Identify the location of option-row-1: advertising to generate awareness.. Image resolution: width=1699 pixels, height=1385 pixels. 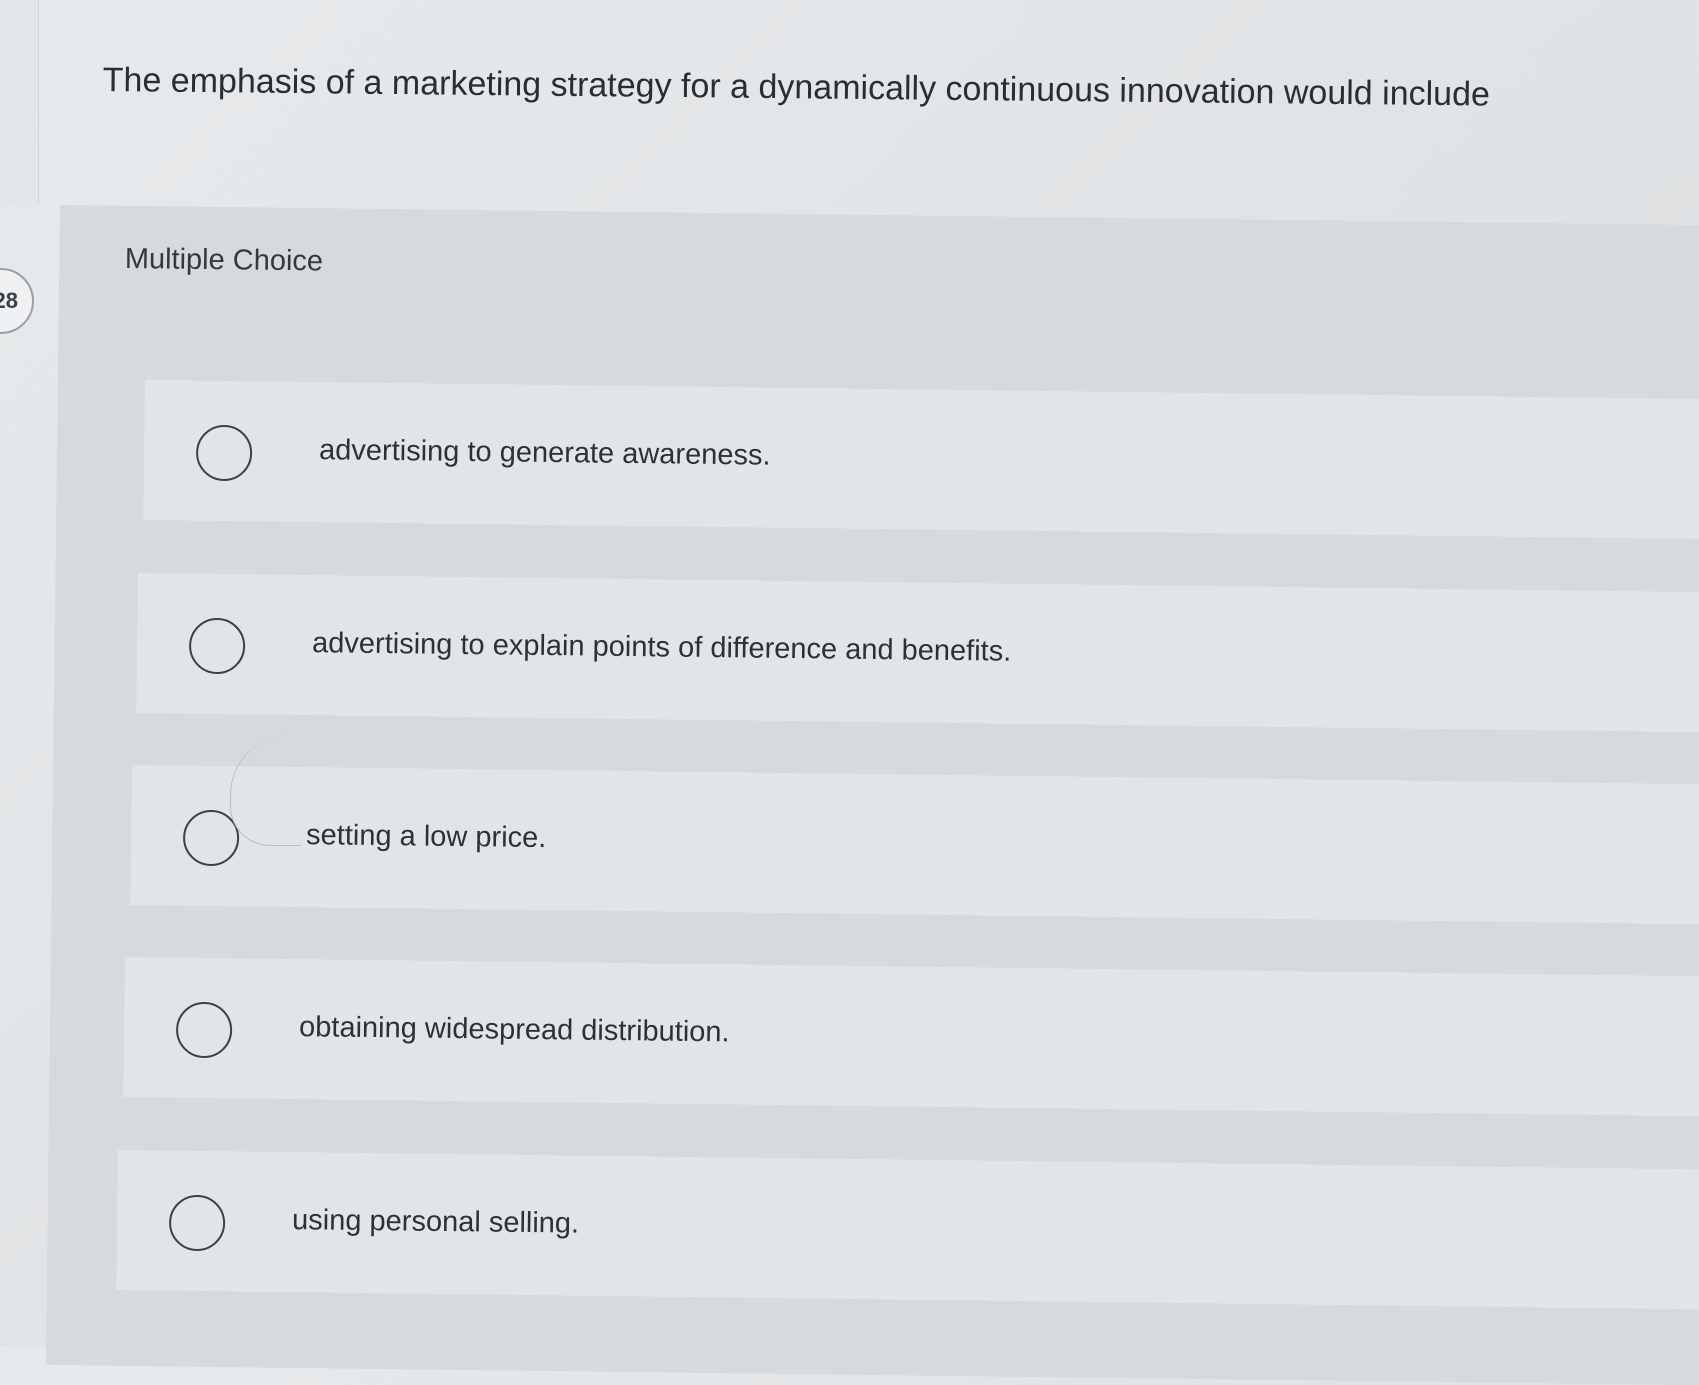
(921, 460).